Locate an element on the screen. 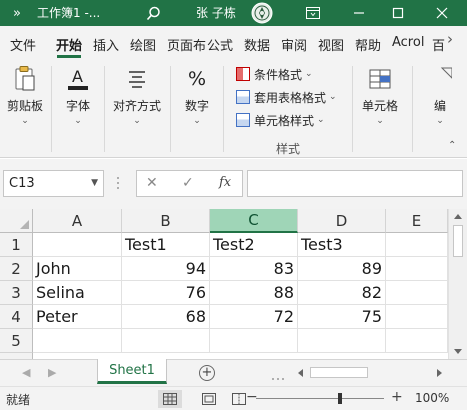 This screenshot has width=467, height=410. cell-e3 is located at coordinates (417, 293).